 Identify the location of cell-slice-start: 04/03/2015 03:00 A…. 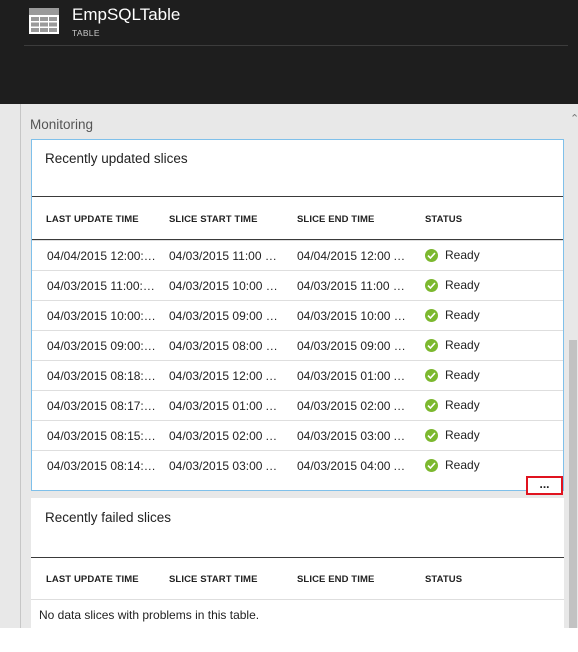
(226, 466).